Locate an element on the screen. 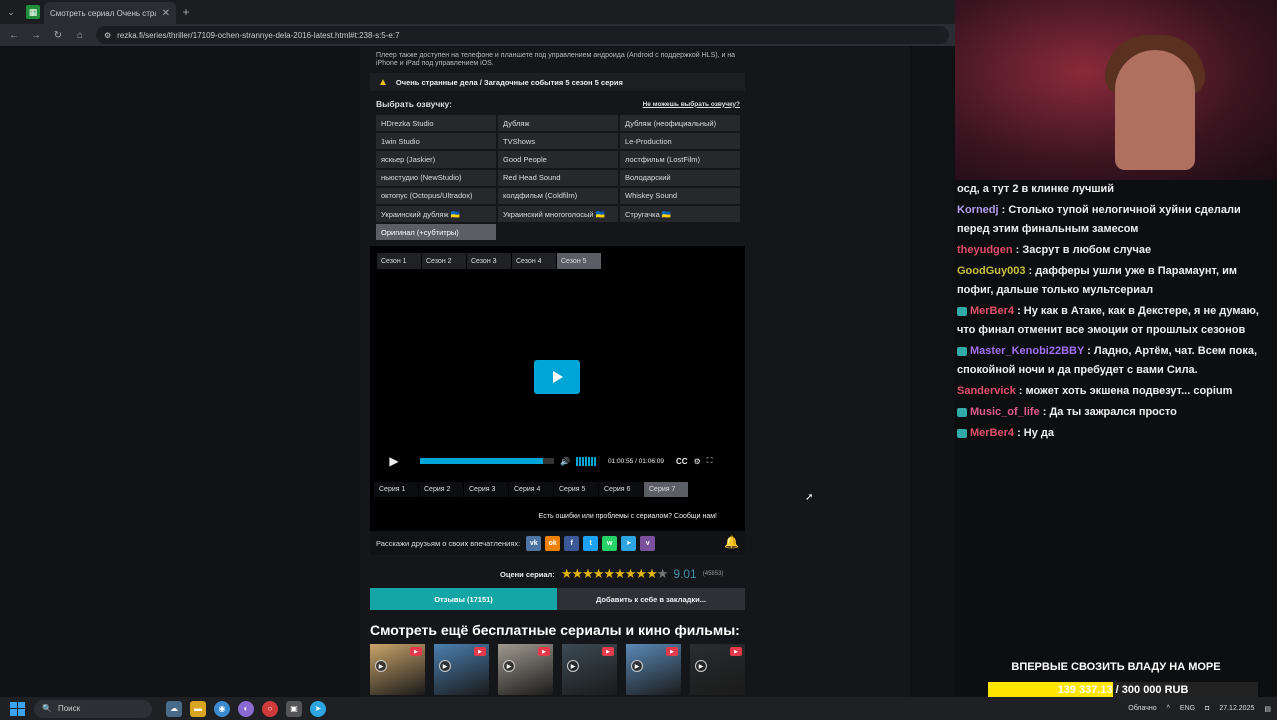 The width and height of the screenshot is (1277, 720). play-pause-icon: ▶ is located at coordinates (394, 461).